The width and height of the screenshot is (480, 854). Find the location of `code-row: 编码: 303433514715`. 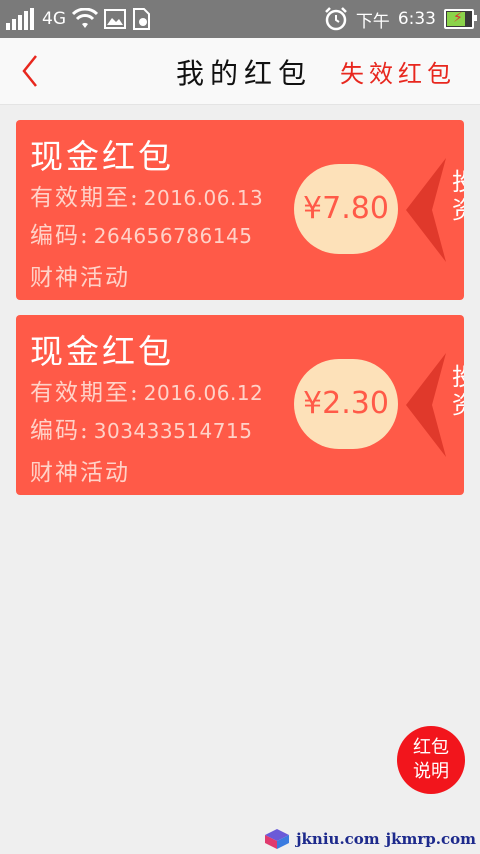

code-row: 编码: 303433514715 is located at coordinates (141, 428).